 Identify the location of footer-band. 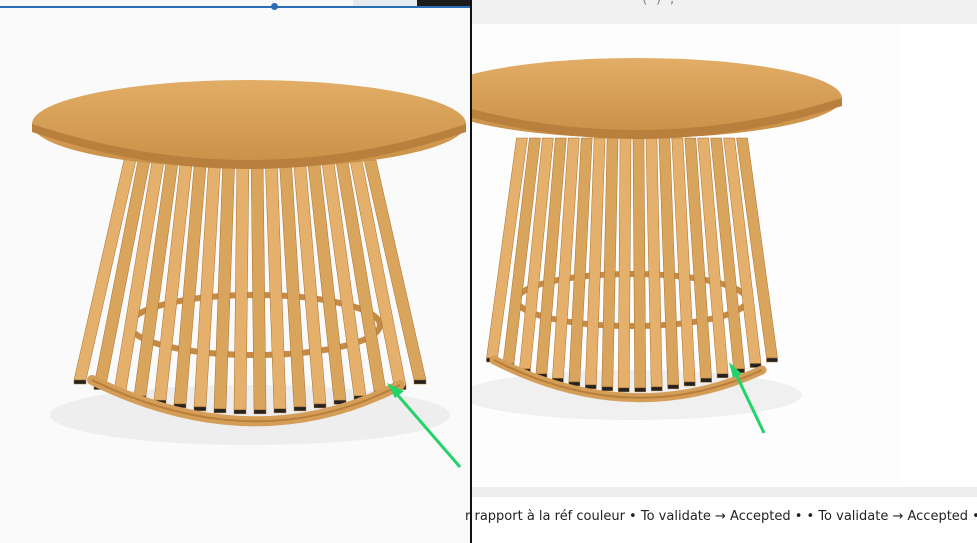
(724, 492).